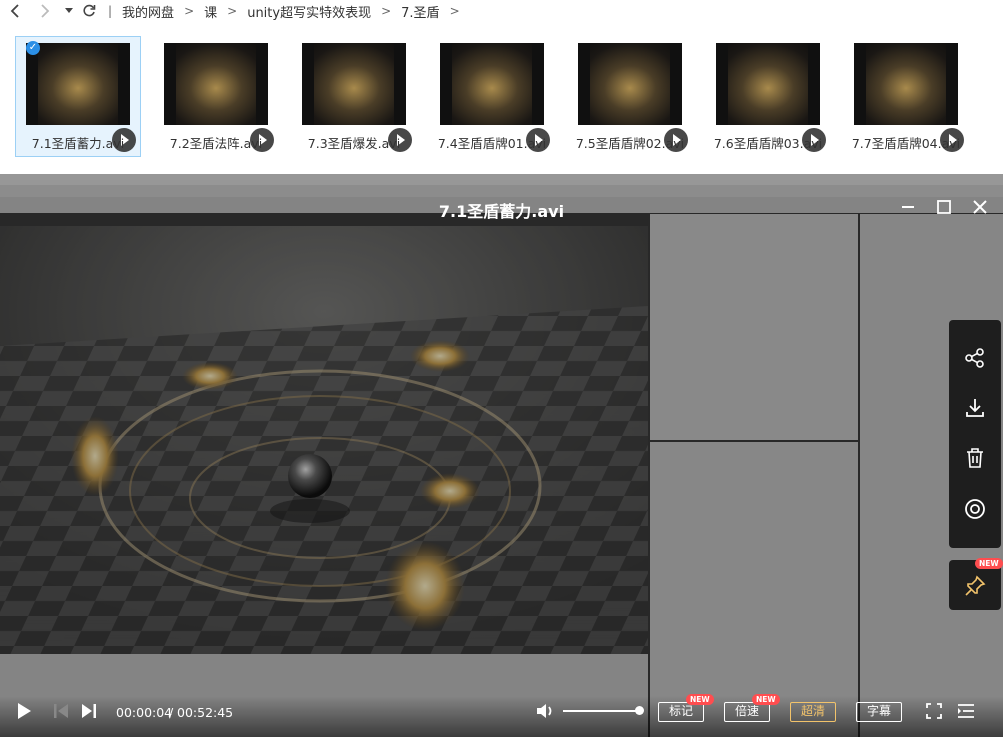 This screenshot has width=1003, height=737. I want to click on file-name: 7.5圣盾盾牌02.avi, so click(630, 143).